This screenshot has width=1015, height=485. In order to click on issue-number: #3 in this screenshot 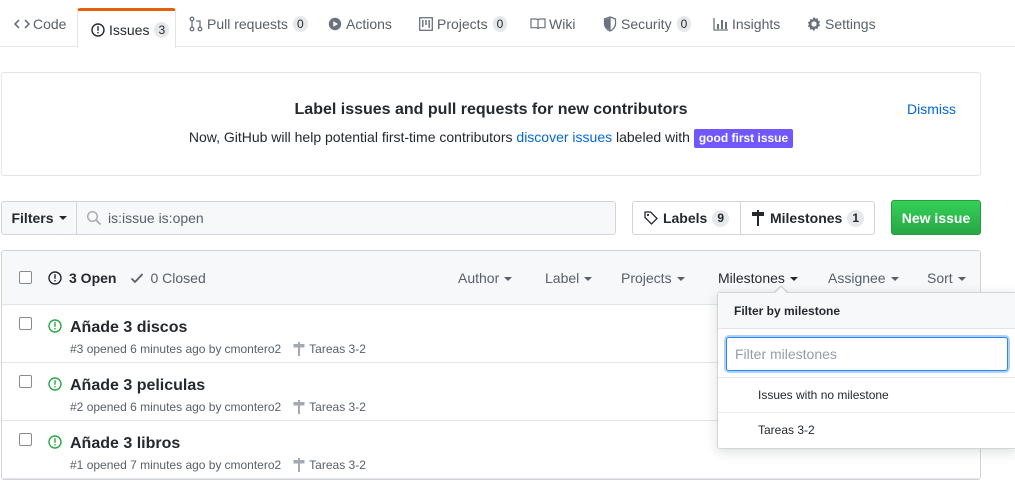, I will do `click(77, 349)`.